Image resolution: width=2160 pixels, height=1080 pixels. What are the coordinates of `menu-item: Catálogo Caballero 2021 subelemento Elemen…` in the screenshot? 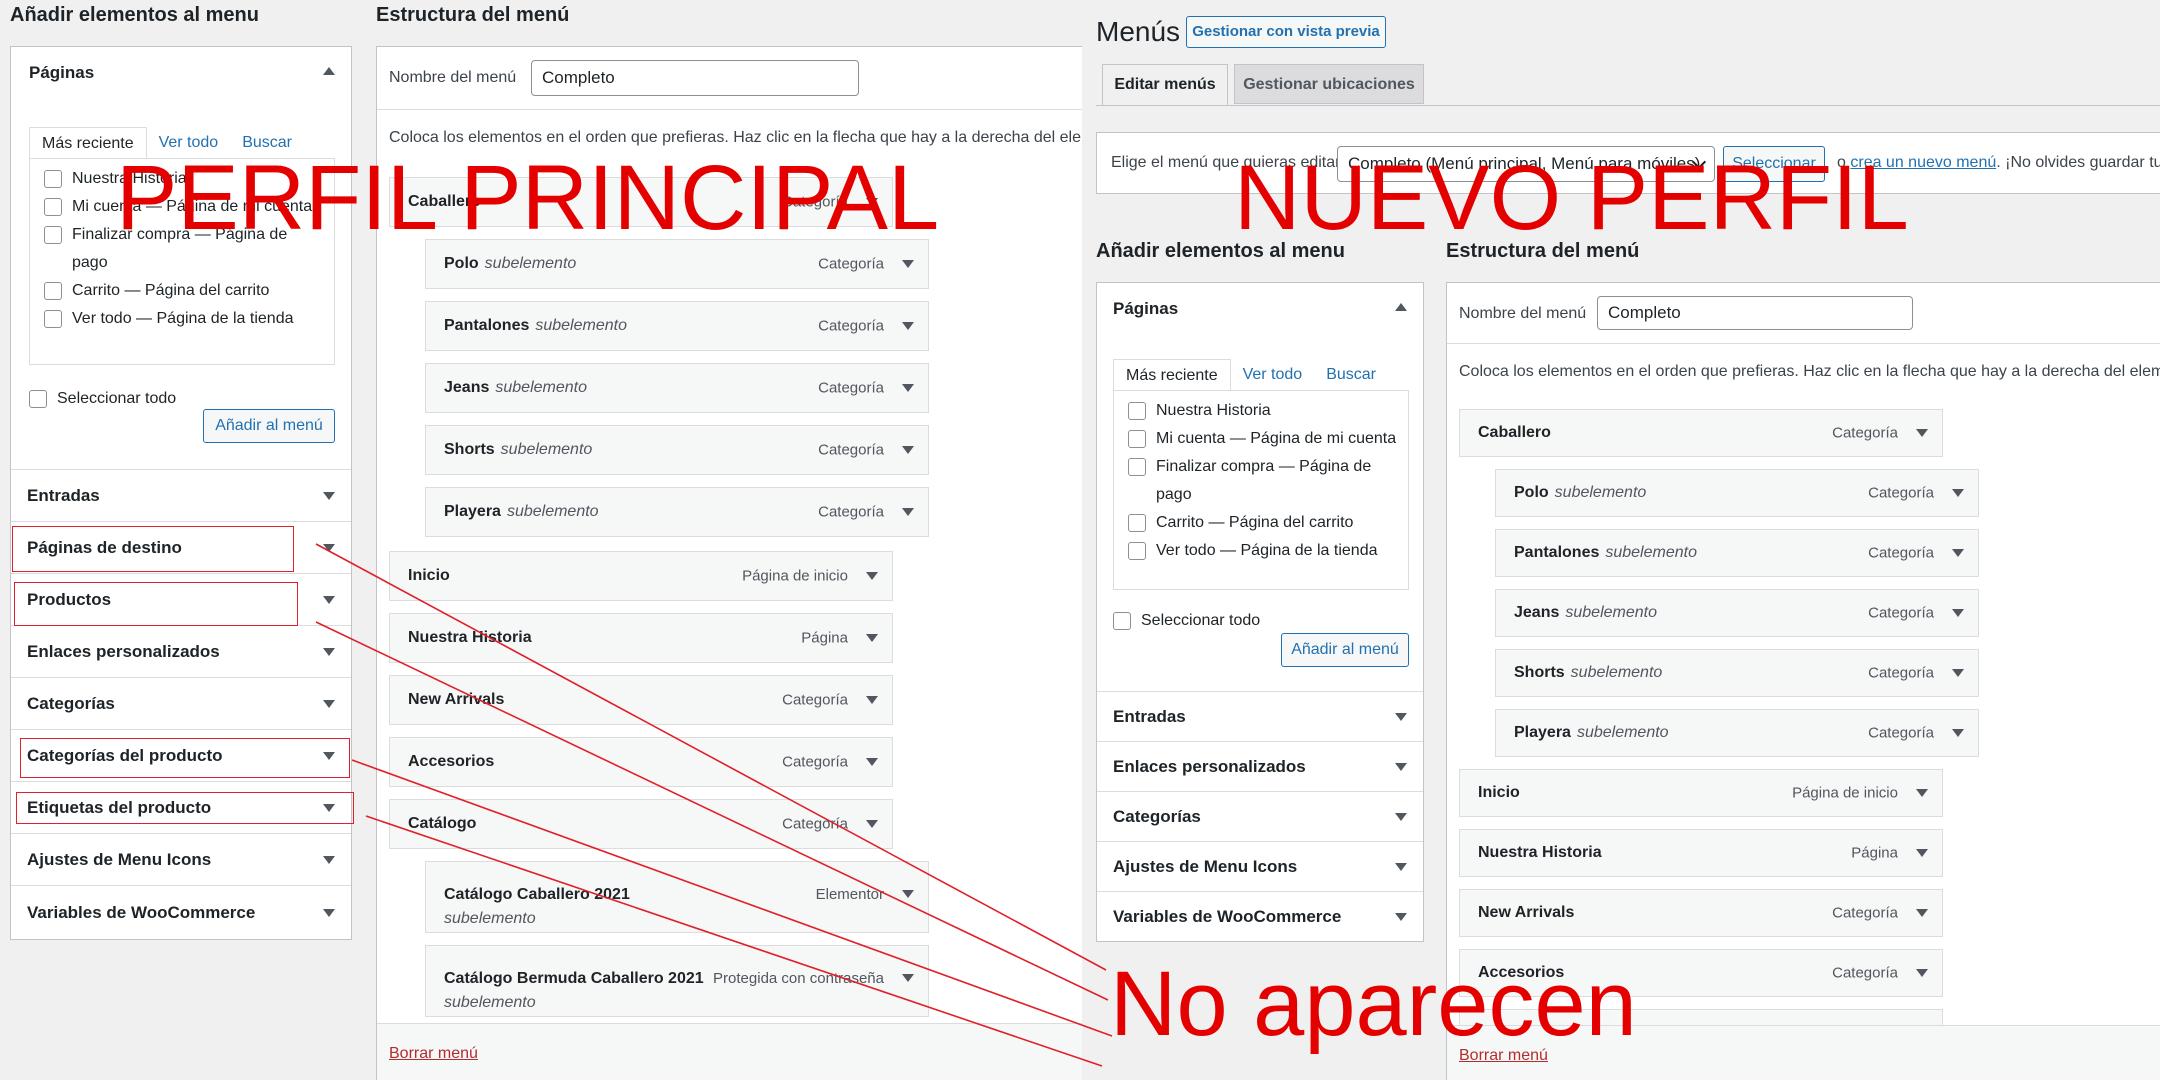 It's located at (677, 897).